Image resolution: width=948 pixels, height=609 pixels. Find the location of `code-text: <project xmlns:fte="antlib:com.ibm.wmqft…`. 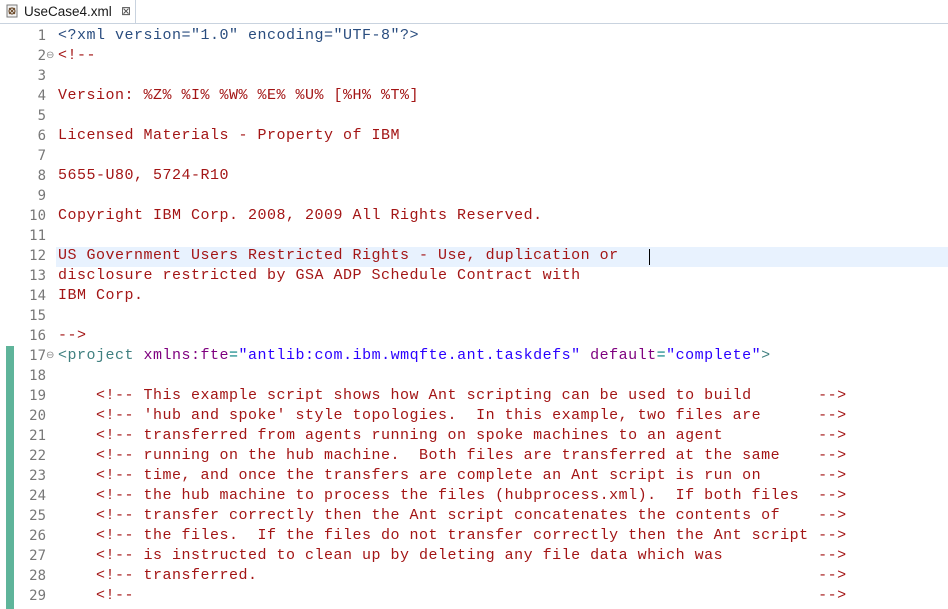

code-text: <project xmlns:fte="antlib:com.ibm.wmqft… is located at coordinates (414, 356).